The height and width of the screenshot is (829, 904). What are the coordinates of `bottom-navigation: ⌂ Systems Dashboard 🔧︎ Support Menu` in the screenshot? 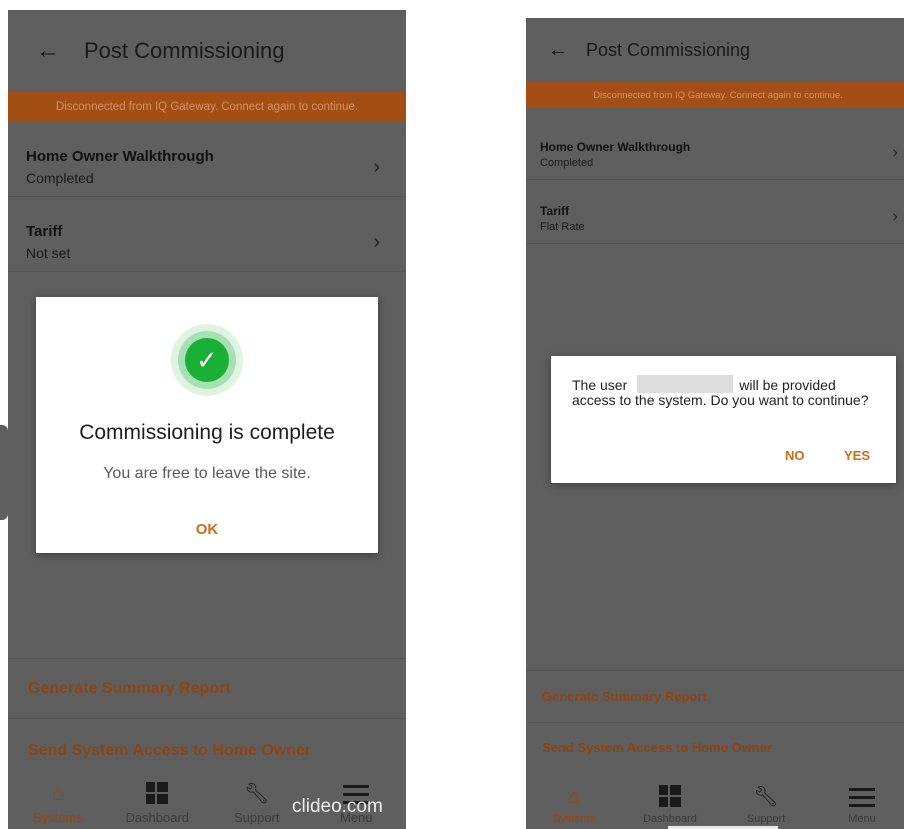 It's located at (715, 800).